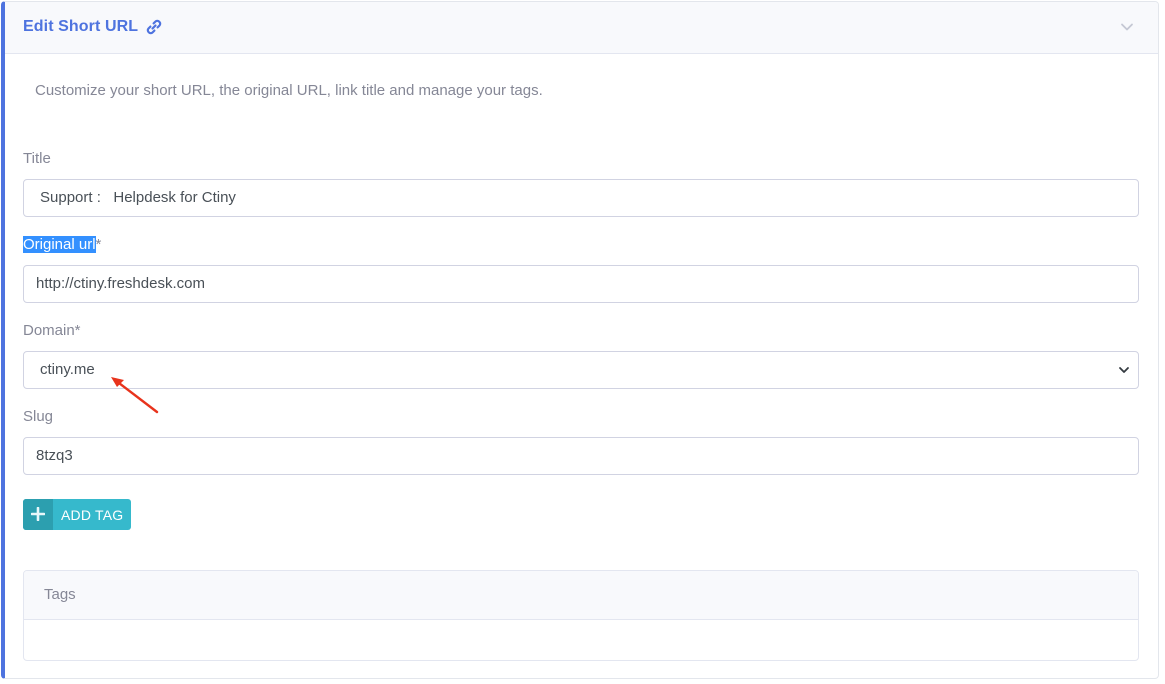 Image resolution: width=1165 pixels, height=684 pixels. What do you see at coordinates (37, 158) in the screenshot?
I see `title-label: Title` at bounding box center [37, 158].